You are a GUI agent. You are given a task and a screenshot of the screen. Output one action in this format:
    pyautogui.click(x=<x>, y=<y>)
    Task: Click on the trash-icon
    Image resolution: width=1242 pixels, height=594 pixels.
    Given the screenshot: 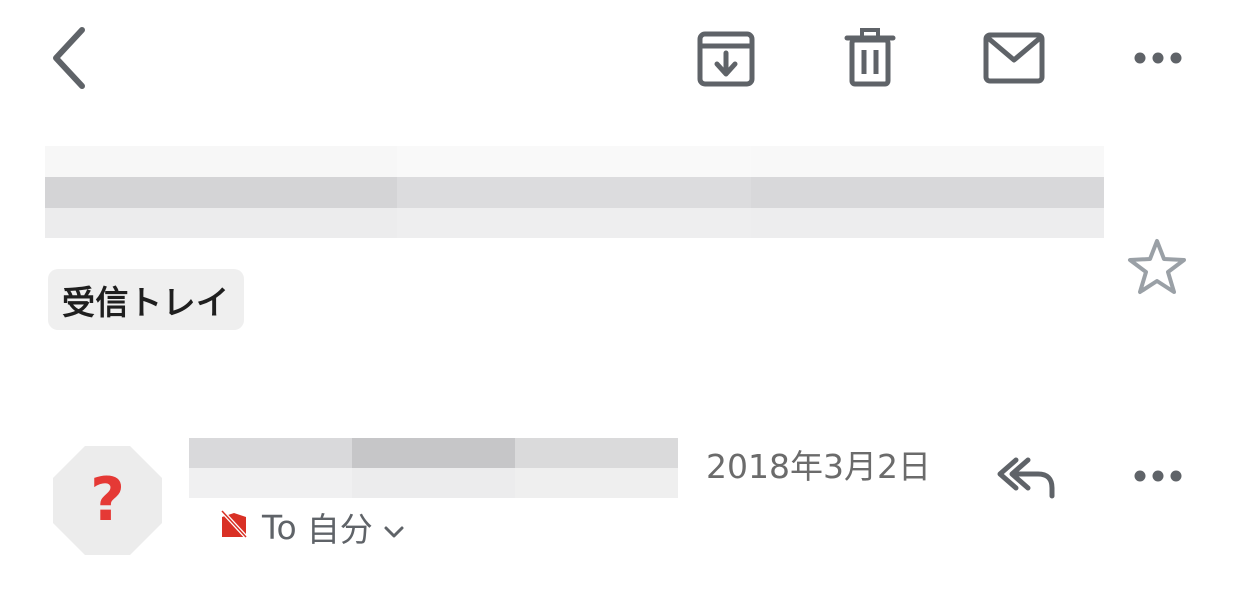 What is the action you would take?
    pyautogui.click(x=870, y=58)
    